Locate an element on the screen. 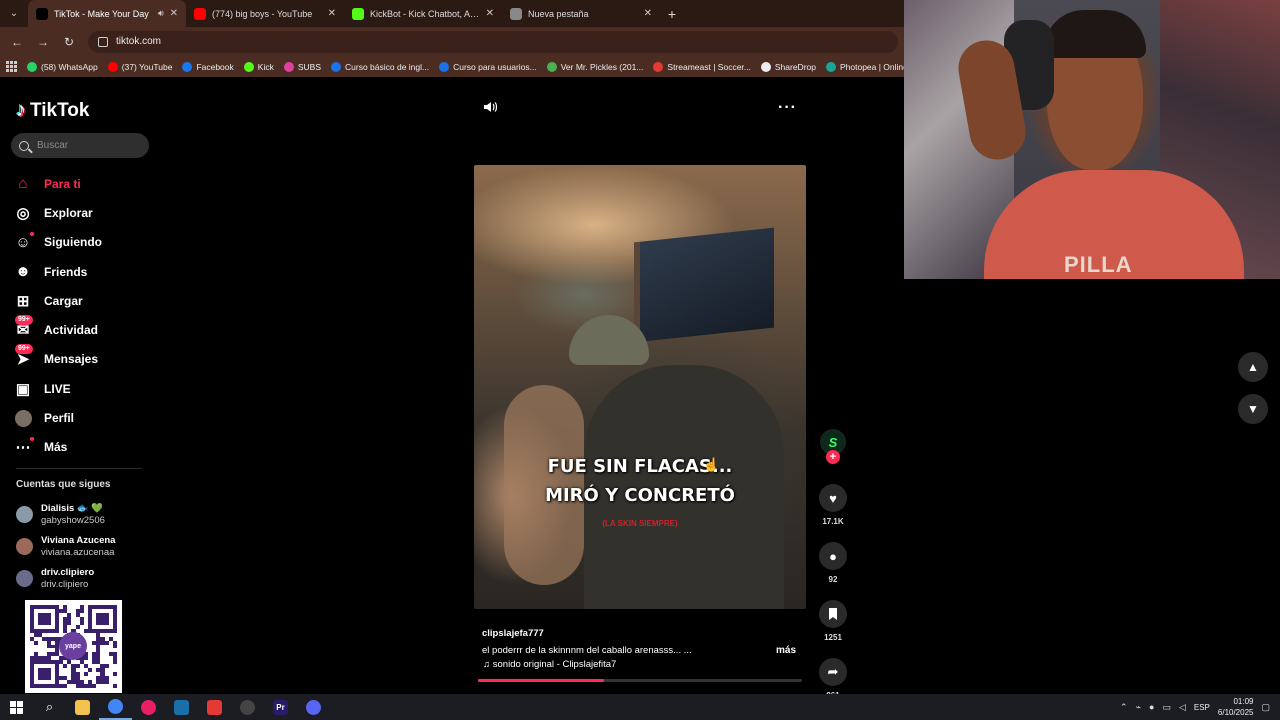  tab-search-button: ⌄ is located at coordinates (14, 13).